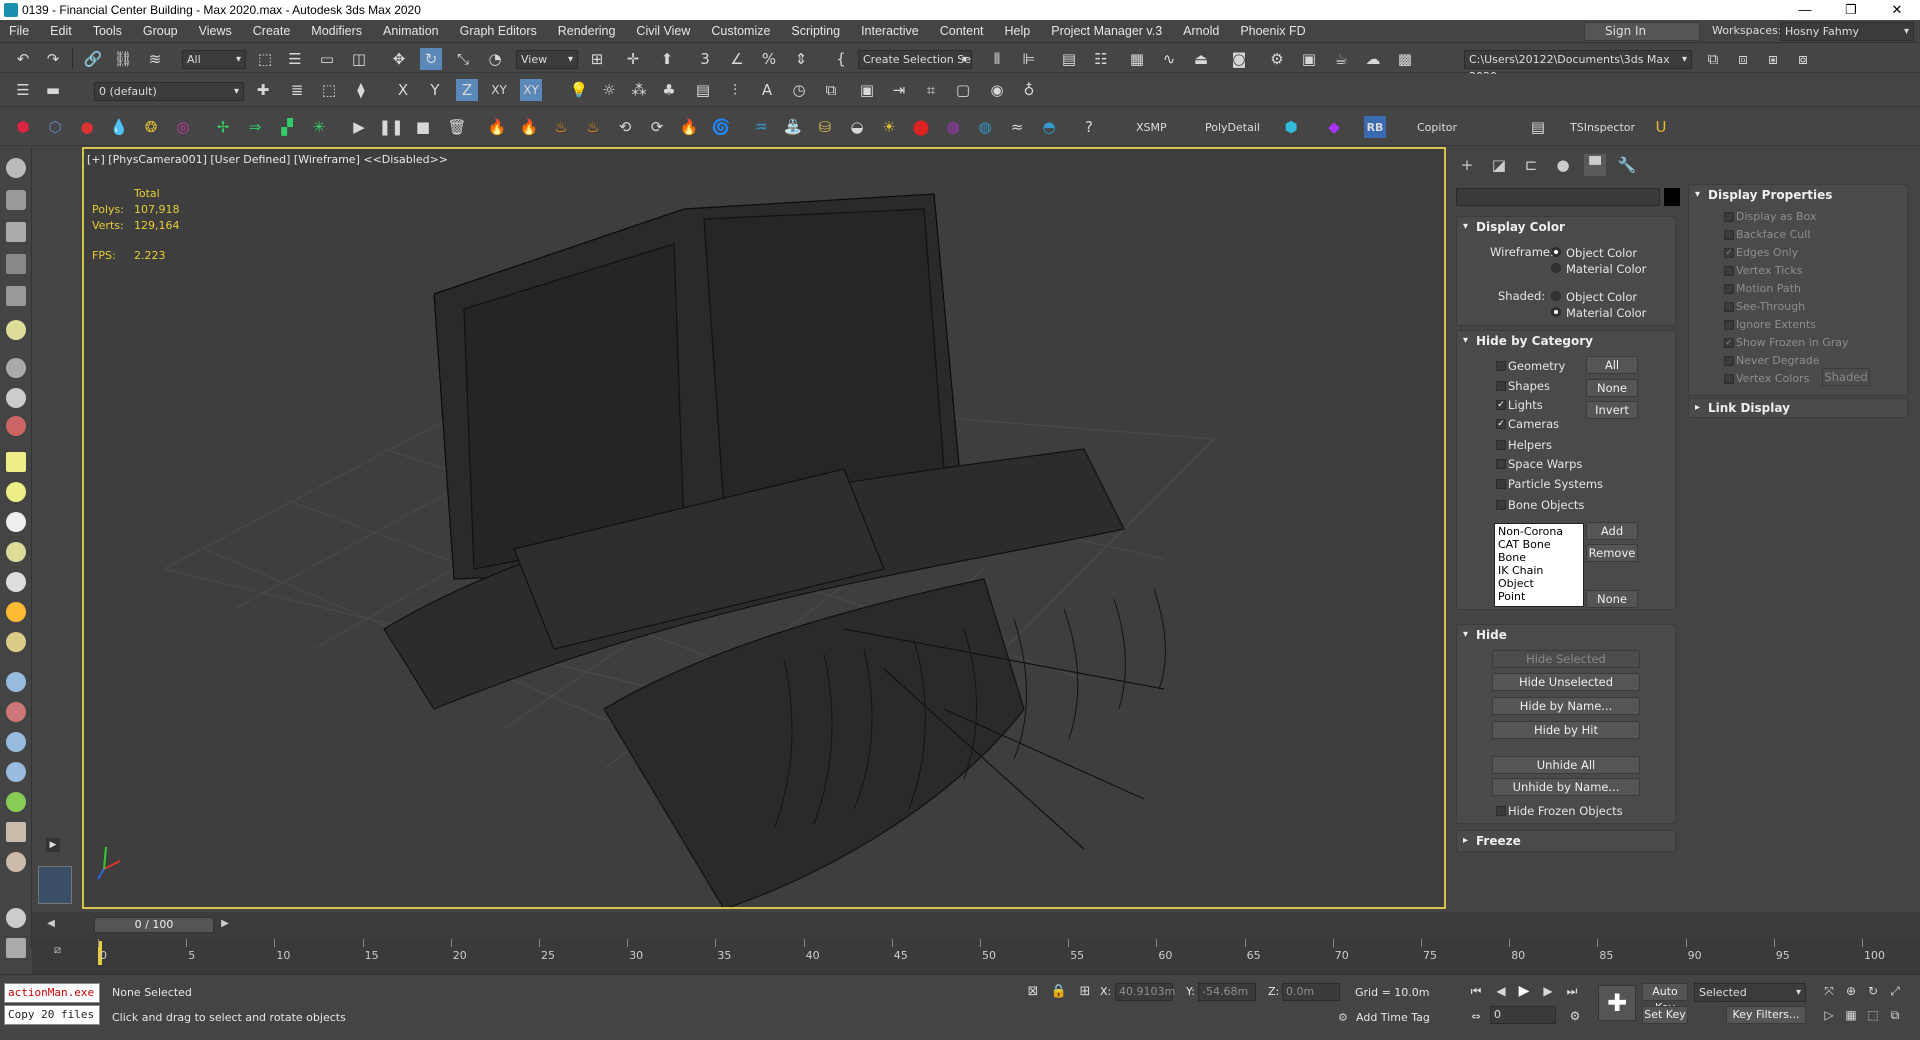  Describe the element at coordinates (857, 127) in the screenshot. I see `bowl-icon: ◒` at that location.